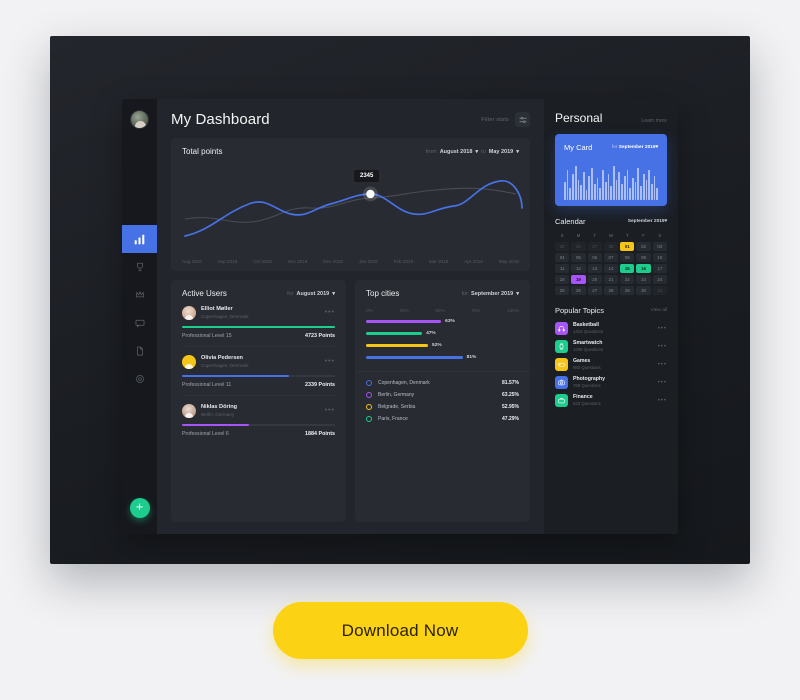 This screenshot has height=700, width=800. I want to click on sidebar-item-messages, so click(139, 323).